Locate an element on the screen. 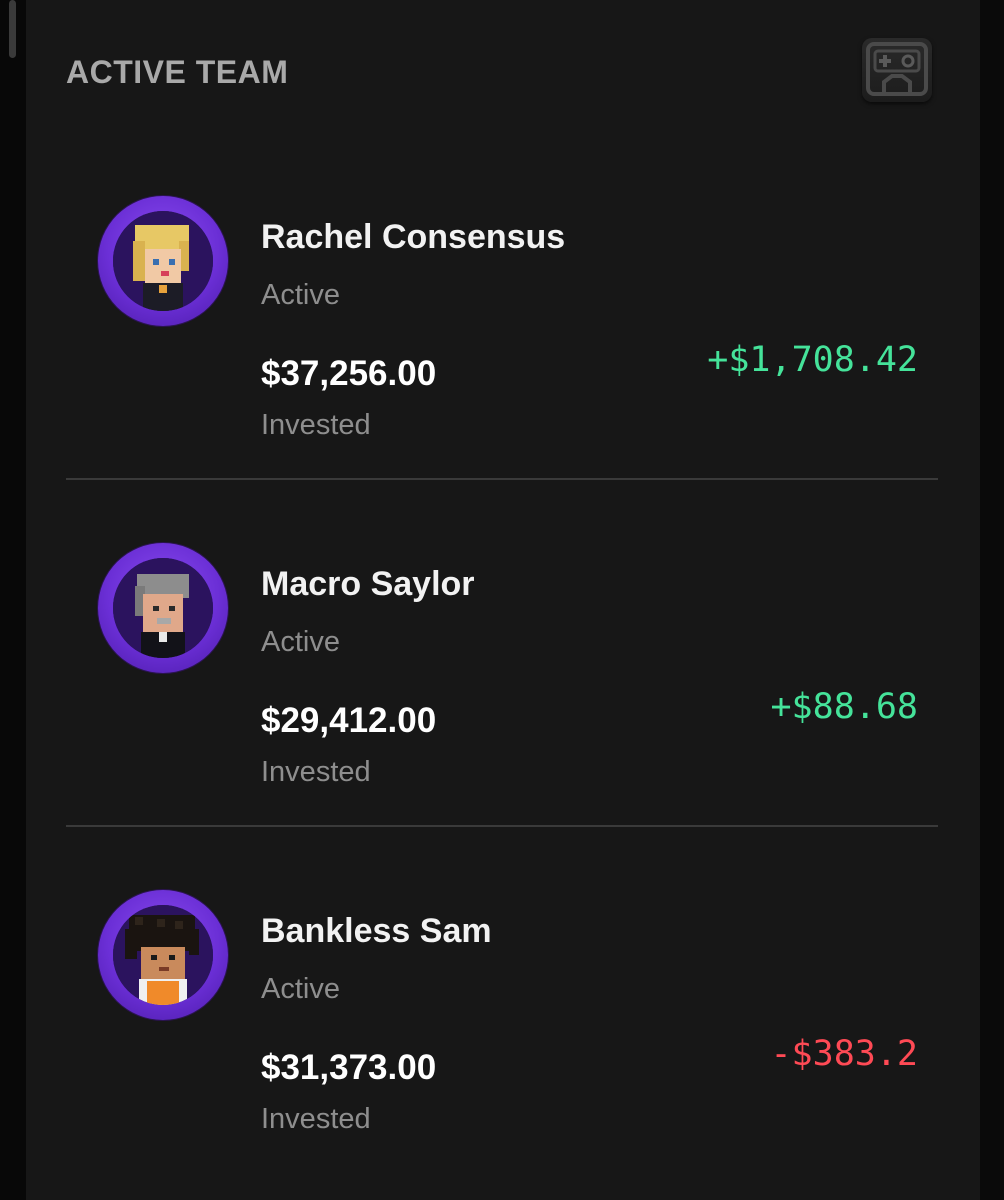  blonde-voxel-avatar-icon is located at coordinates (163, 261).